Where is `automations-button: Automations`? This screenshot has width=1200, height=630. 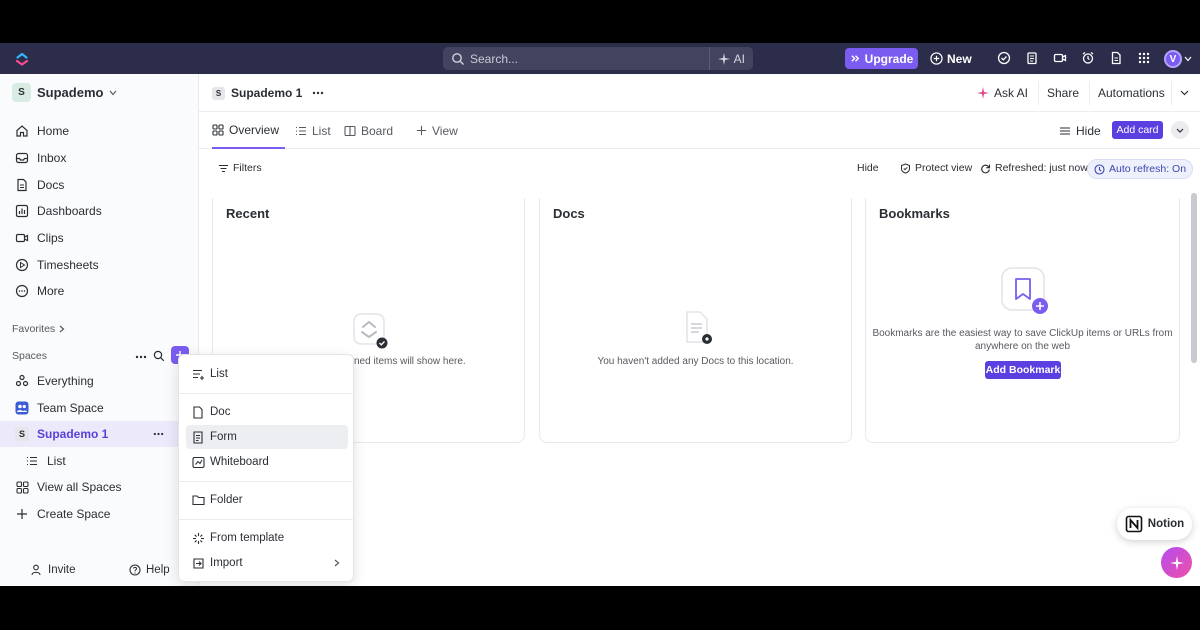 automations-button: Automations is located at coordinates (1131, 93).